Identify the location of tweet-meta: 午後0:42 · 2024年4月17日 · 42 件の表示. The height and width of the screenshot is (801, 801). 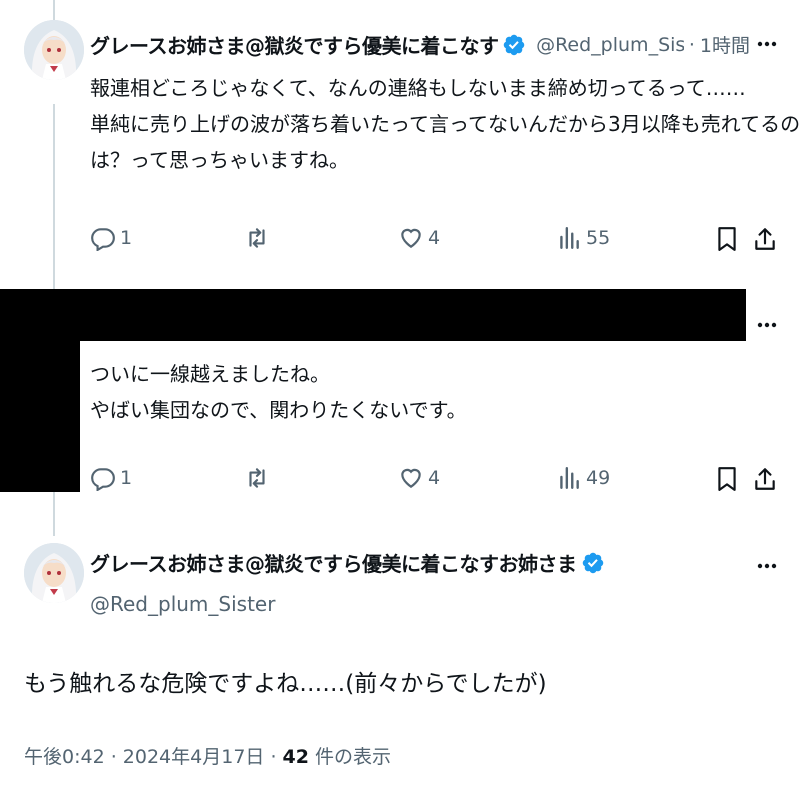
(207, 755).